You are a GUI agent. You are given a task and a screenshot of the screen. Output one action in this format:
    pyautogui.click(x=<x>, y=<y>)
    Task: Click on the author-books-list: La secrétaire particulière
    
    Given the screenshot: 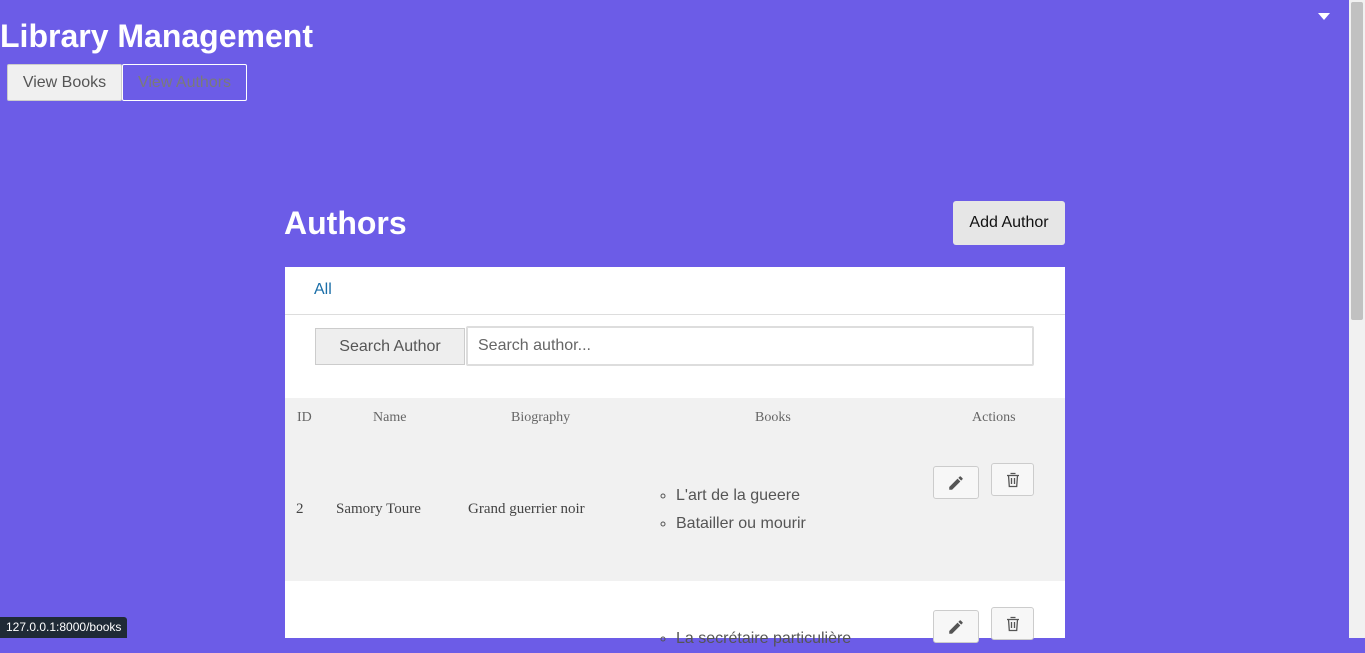 What is the action you would take?
    pyautogui.click(x=752, y=639)
    